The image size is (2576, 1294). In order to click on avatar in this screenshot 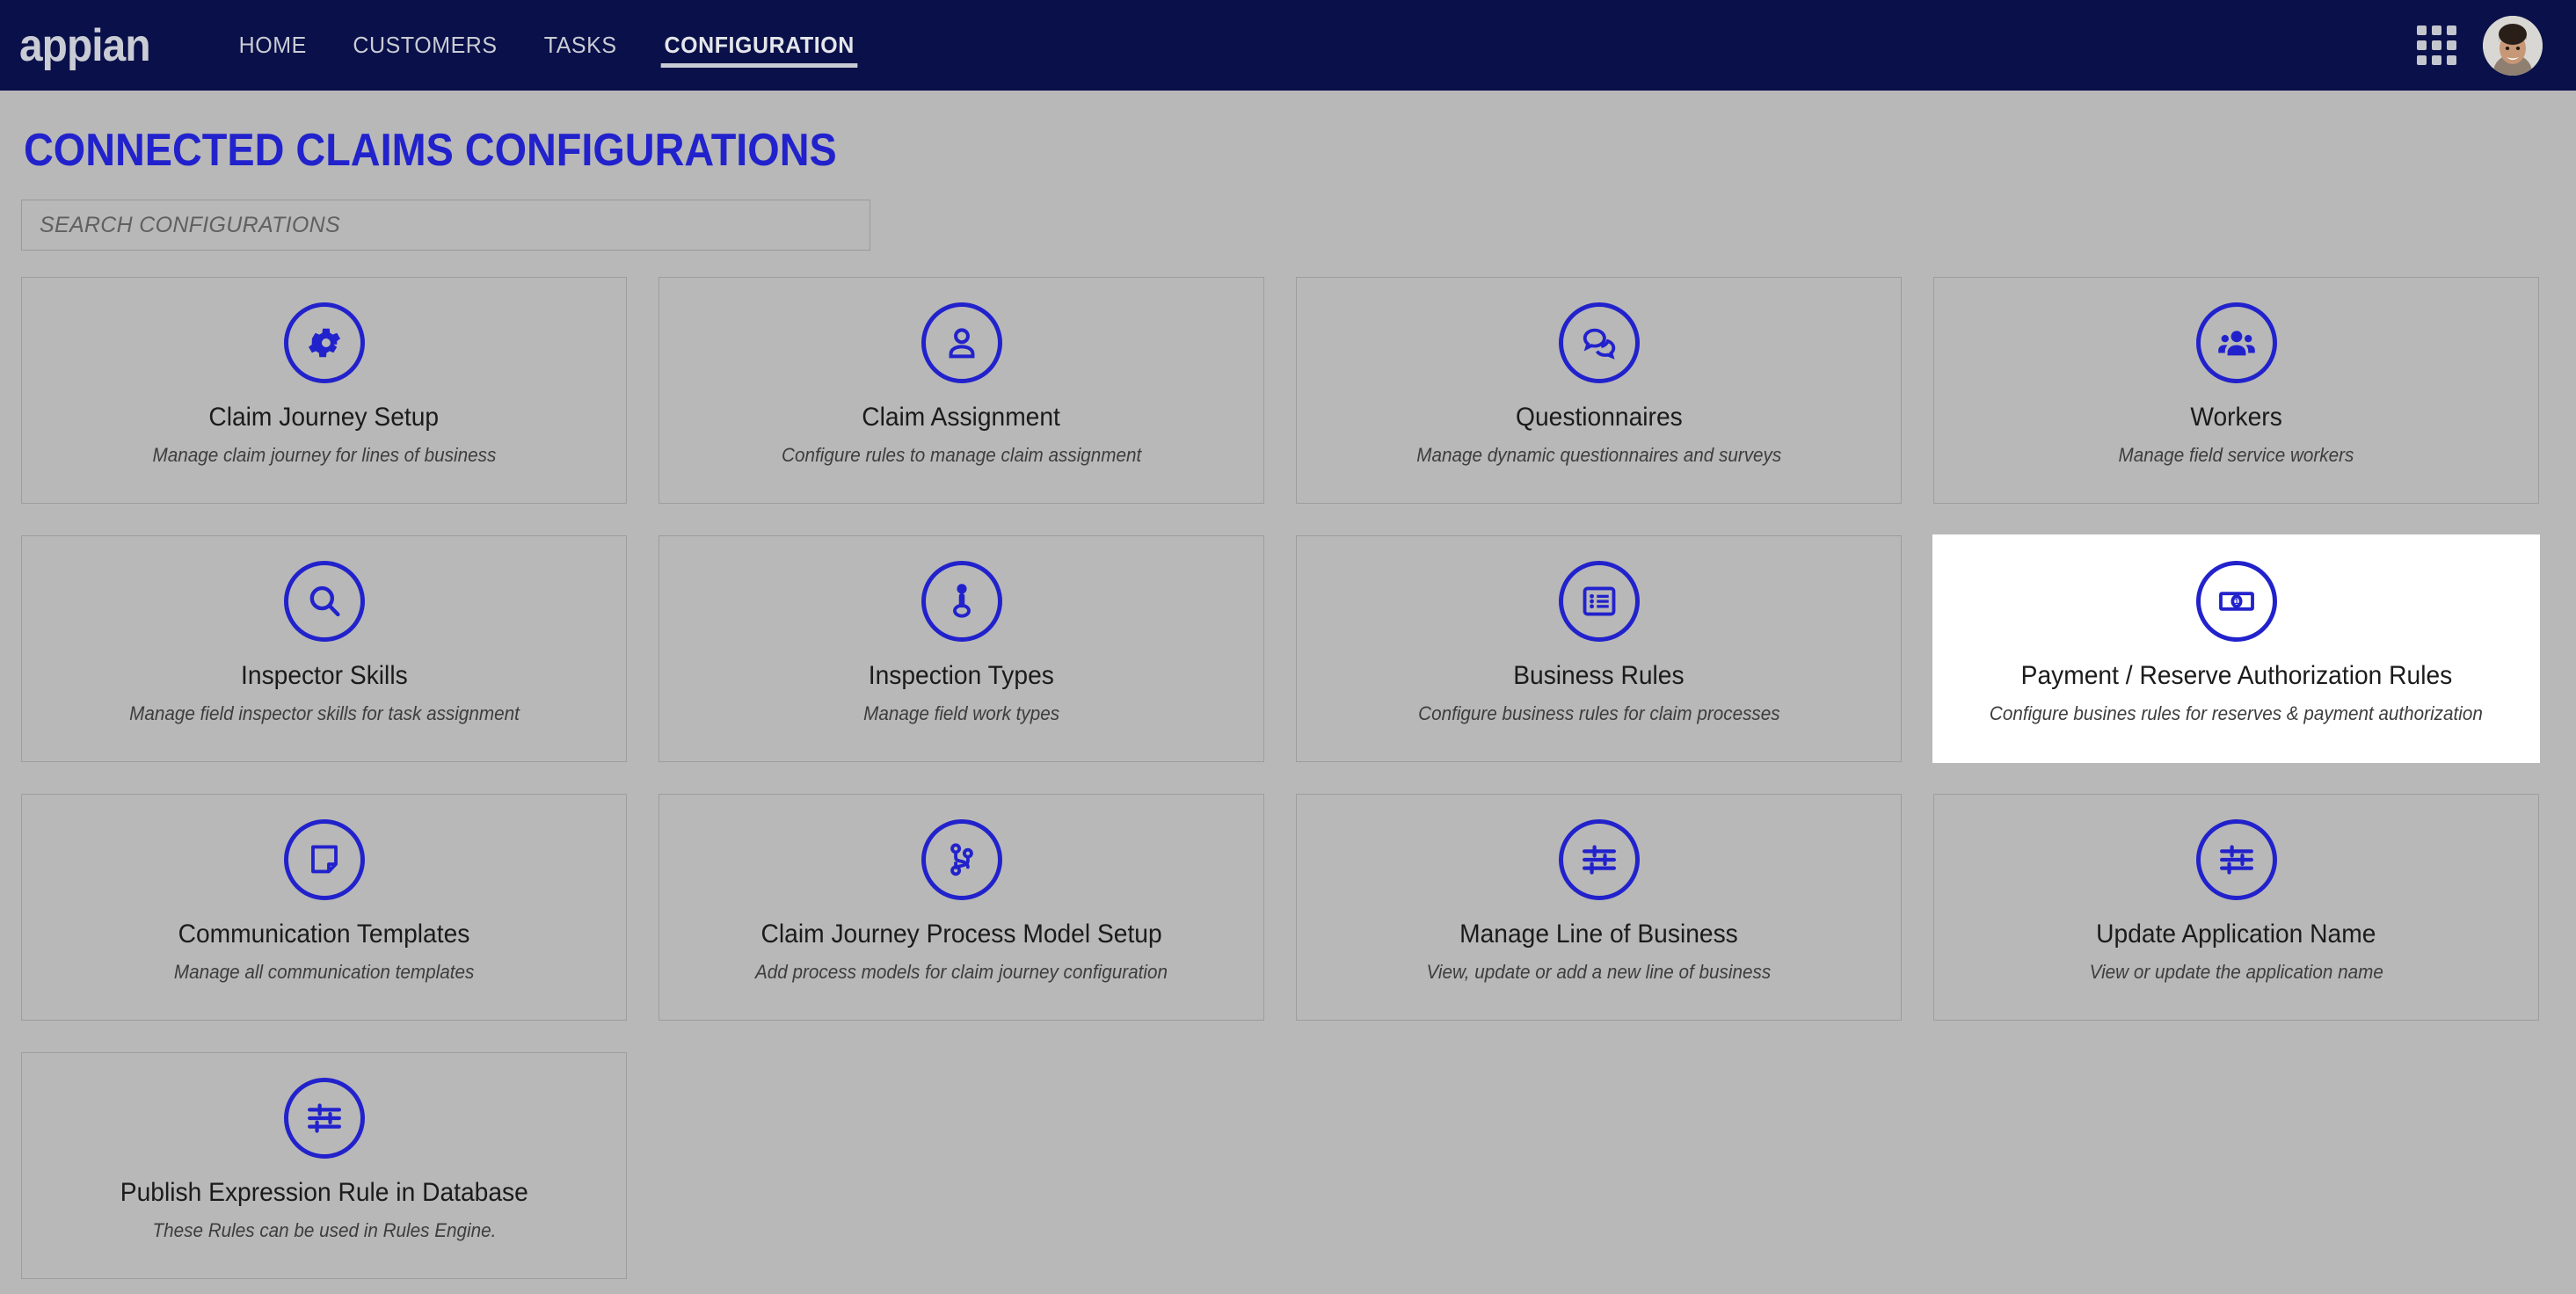, I will do `click(2513, 46)`.